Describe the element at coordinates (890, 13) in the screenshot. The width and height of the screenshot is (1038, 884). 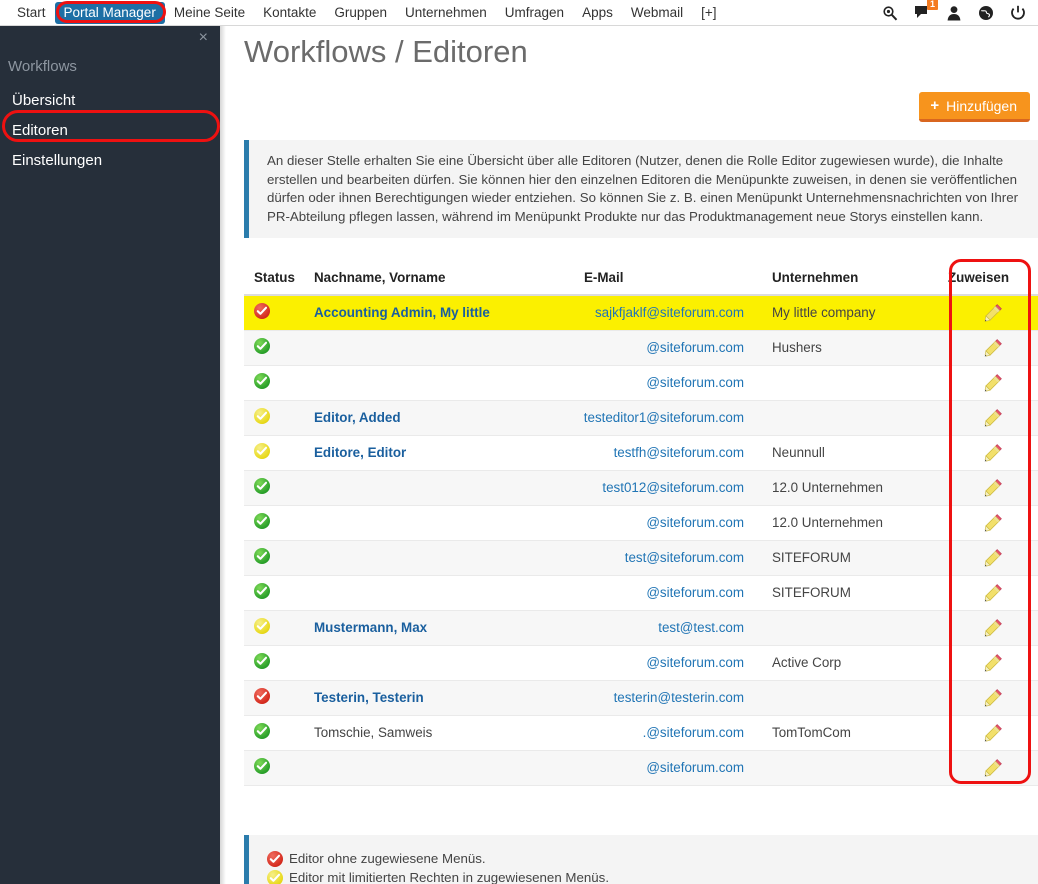
I see `search-icon` at that location.